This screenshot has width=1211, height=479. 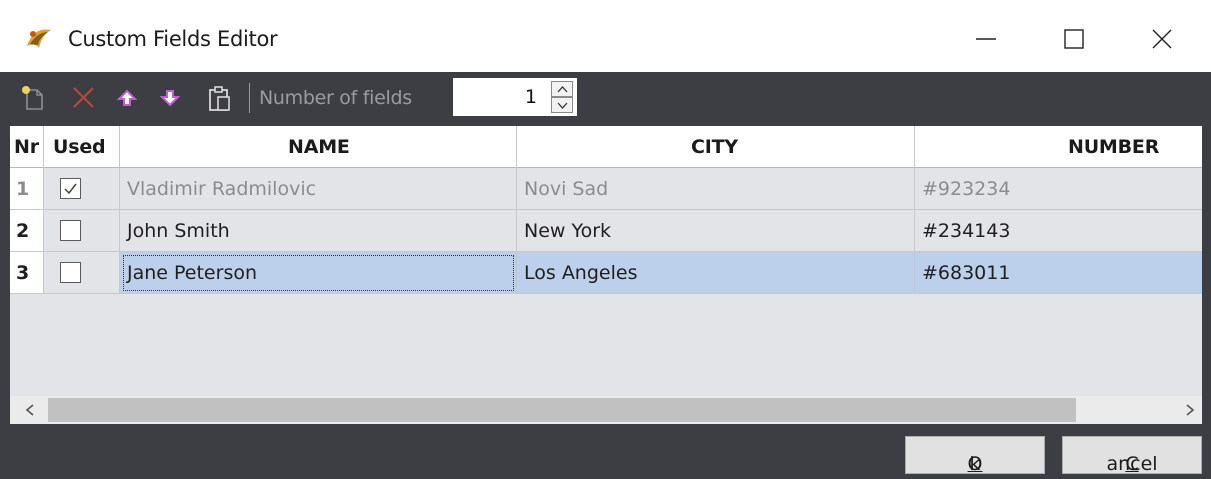 I want to click on horizontal-scrollbar, so click(x=606, y=410).